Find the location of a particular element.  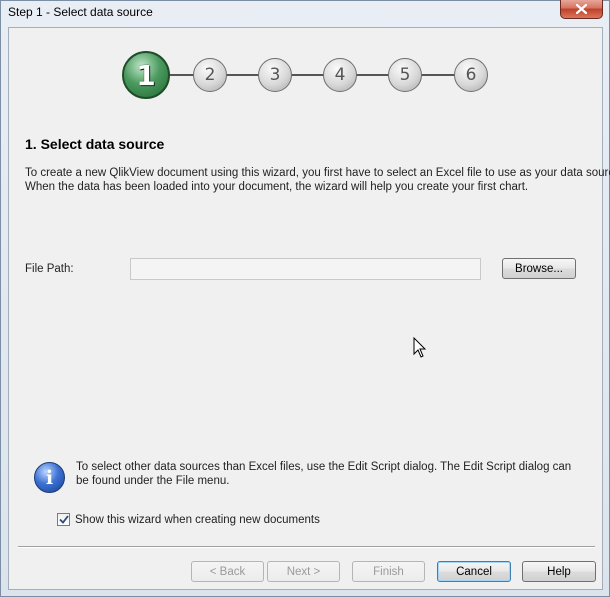

info-icon: i is located at coordinates (49, 477).